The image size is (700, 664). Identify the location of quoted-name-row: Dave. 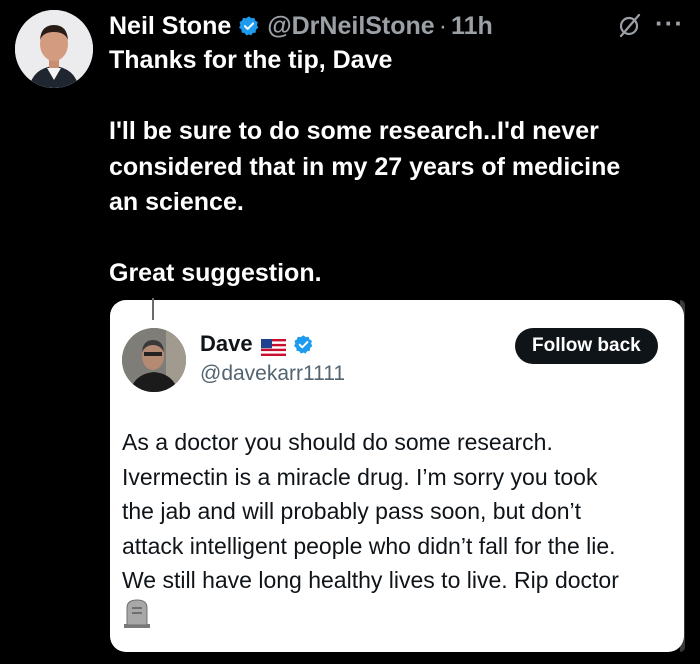
(257, 344).